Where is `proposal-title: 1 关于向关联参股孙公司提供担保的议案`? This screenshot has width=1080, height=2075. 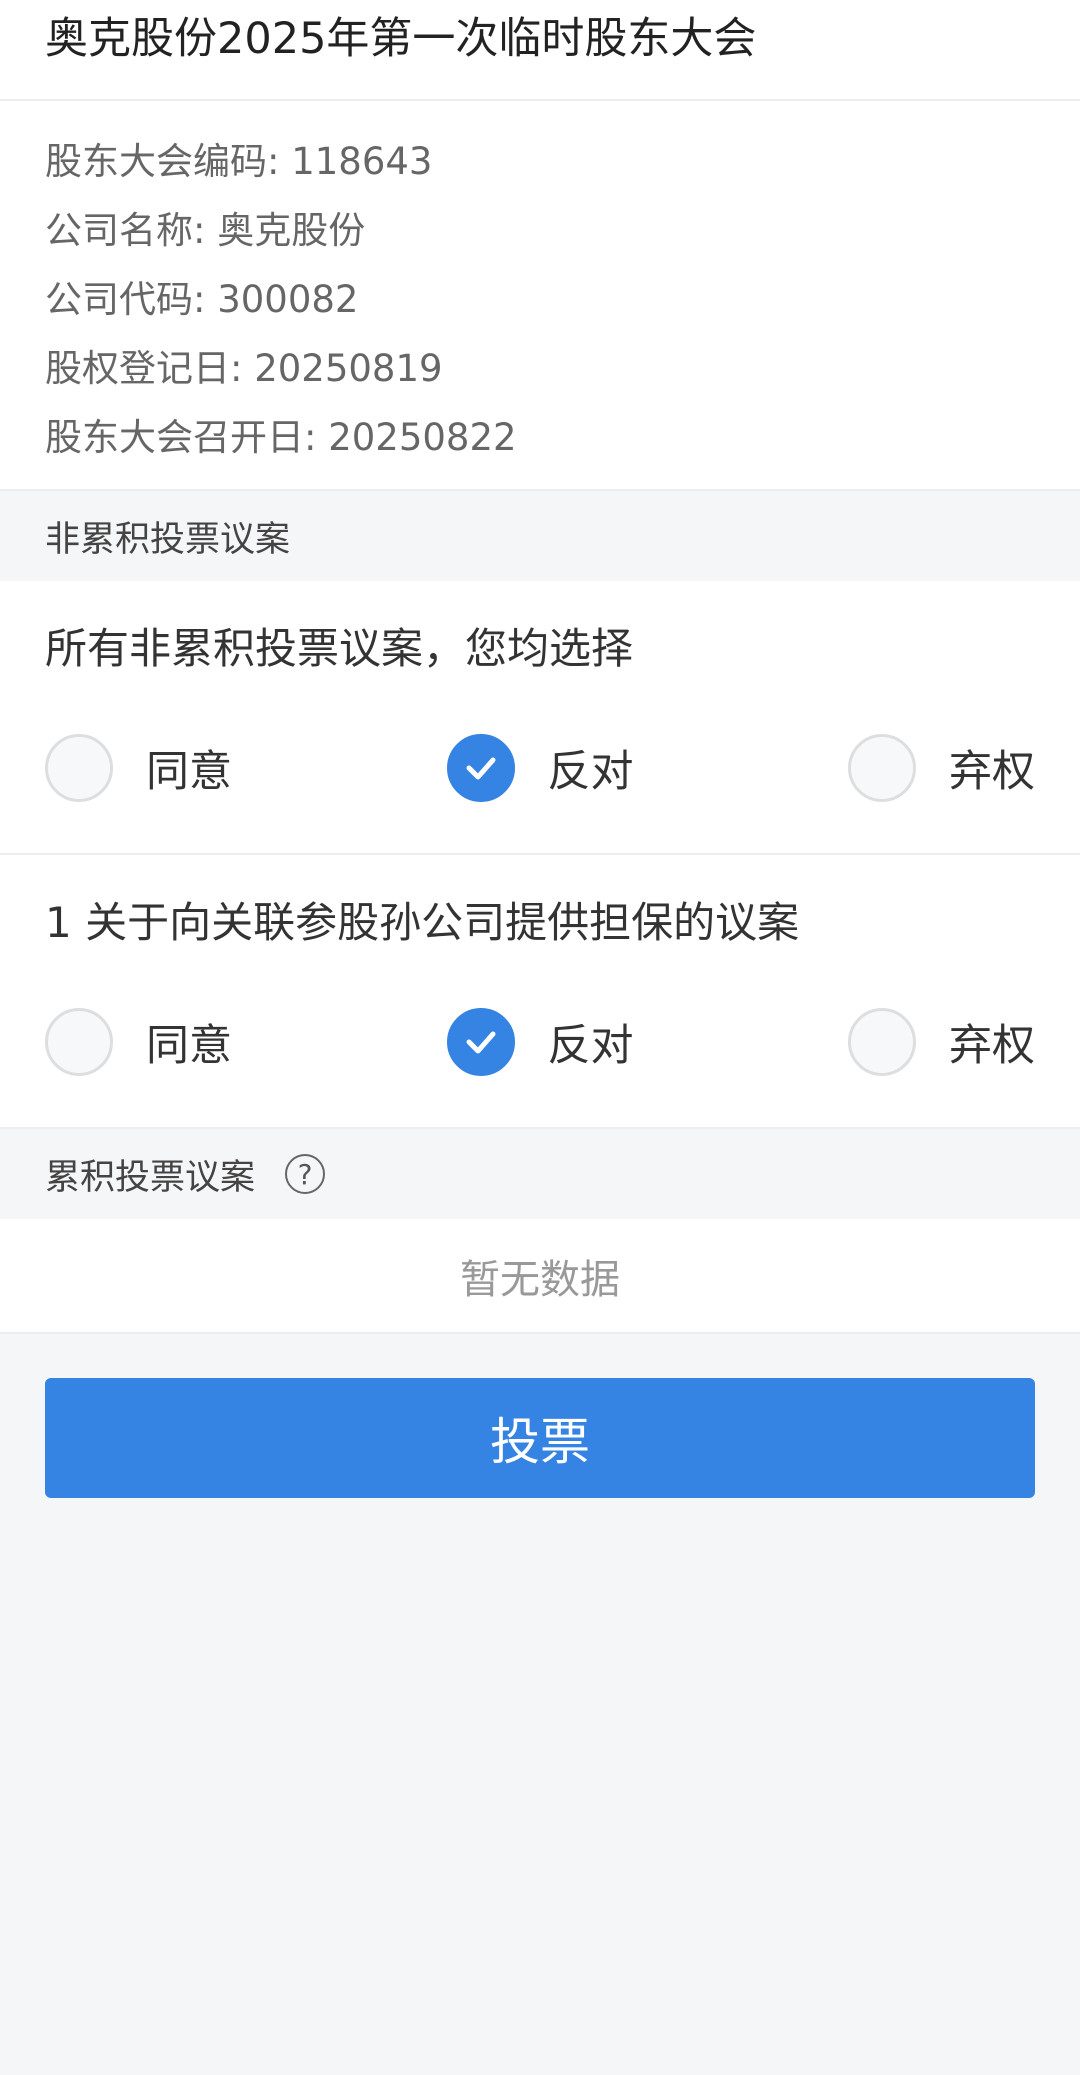
proposal-title: 1 关于向关联参股孙公司提供担保的议案 is located at coordinates (422, 922).